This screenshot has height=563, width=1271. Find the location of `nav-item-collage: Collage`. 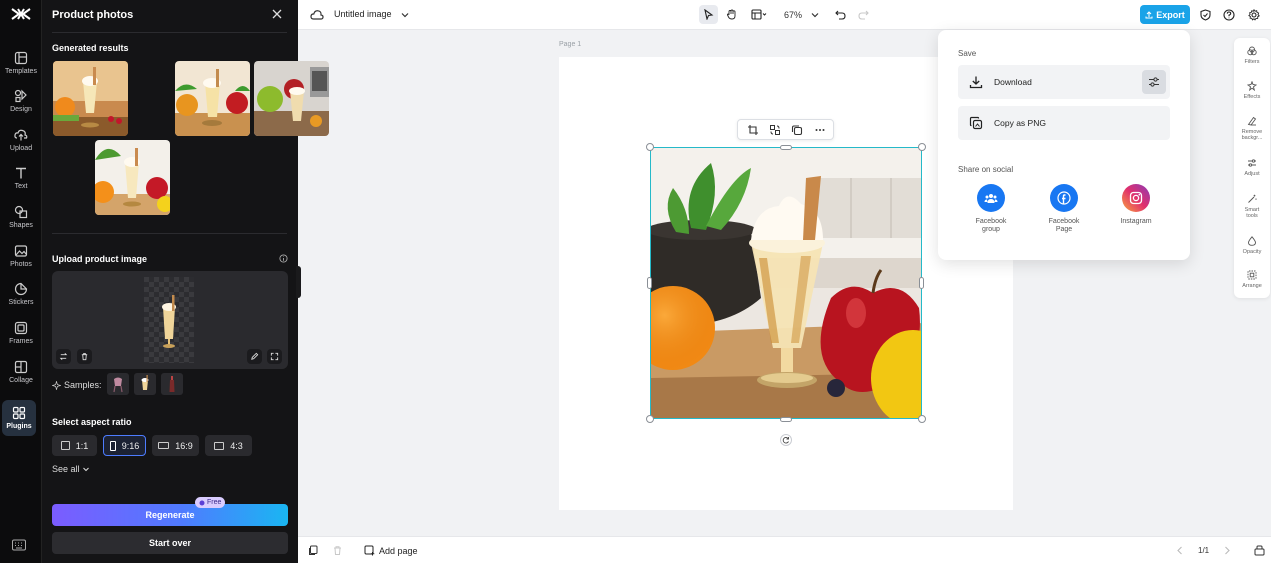

nav-item-collage: Collage is located at coordinates (21, 372).